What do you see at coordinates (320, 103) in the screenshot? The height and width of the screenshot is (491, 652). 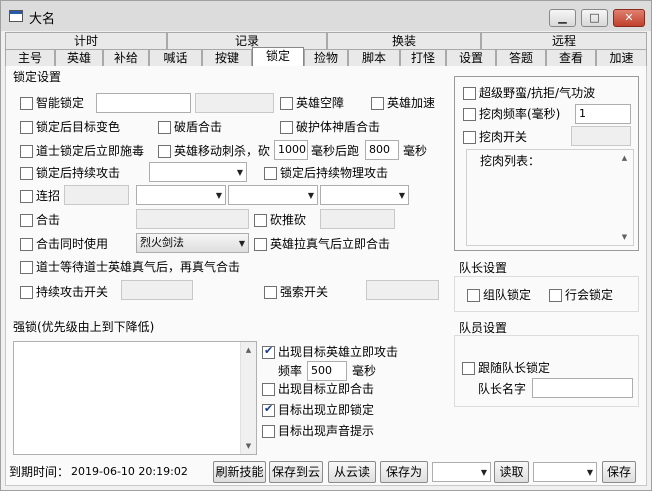 I see `hero-empty-cleave-label: 英雄空障` at bounding box center [320, 103].